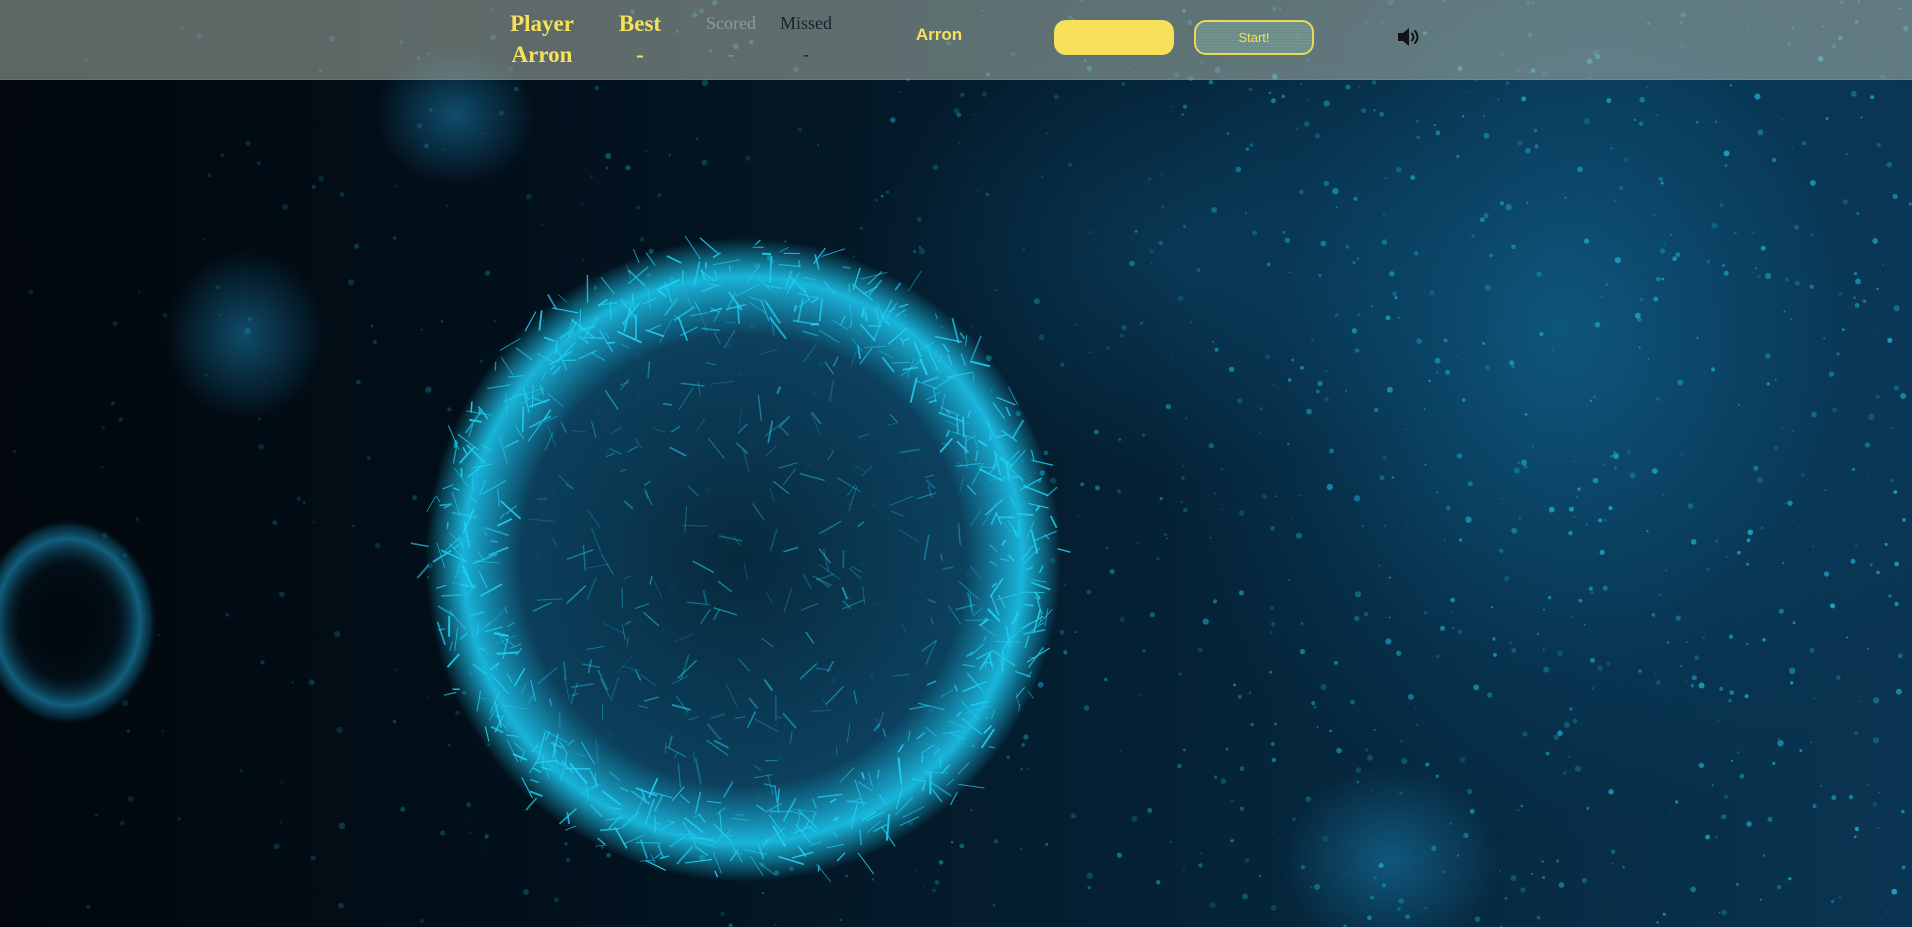 The image size is (1912, 927). I want to click on player-label: Player, so click(542, 23).